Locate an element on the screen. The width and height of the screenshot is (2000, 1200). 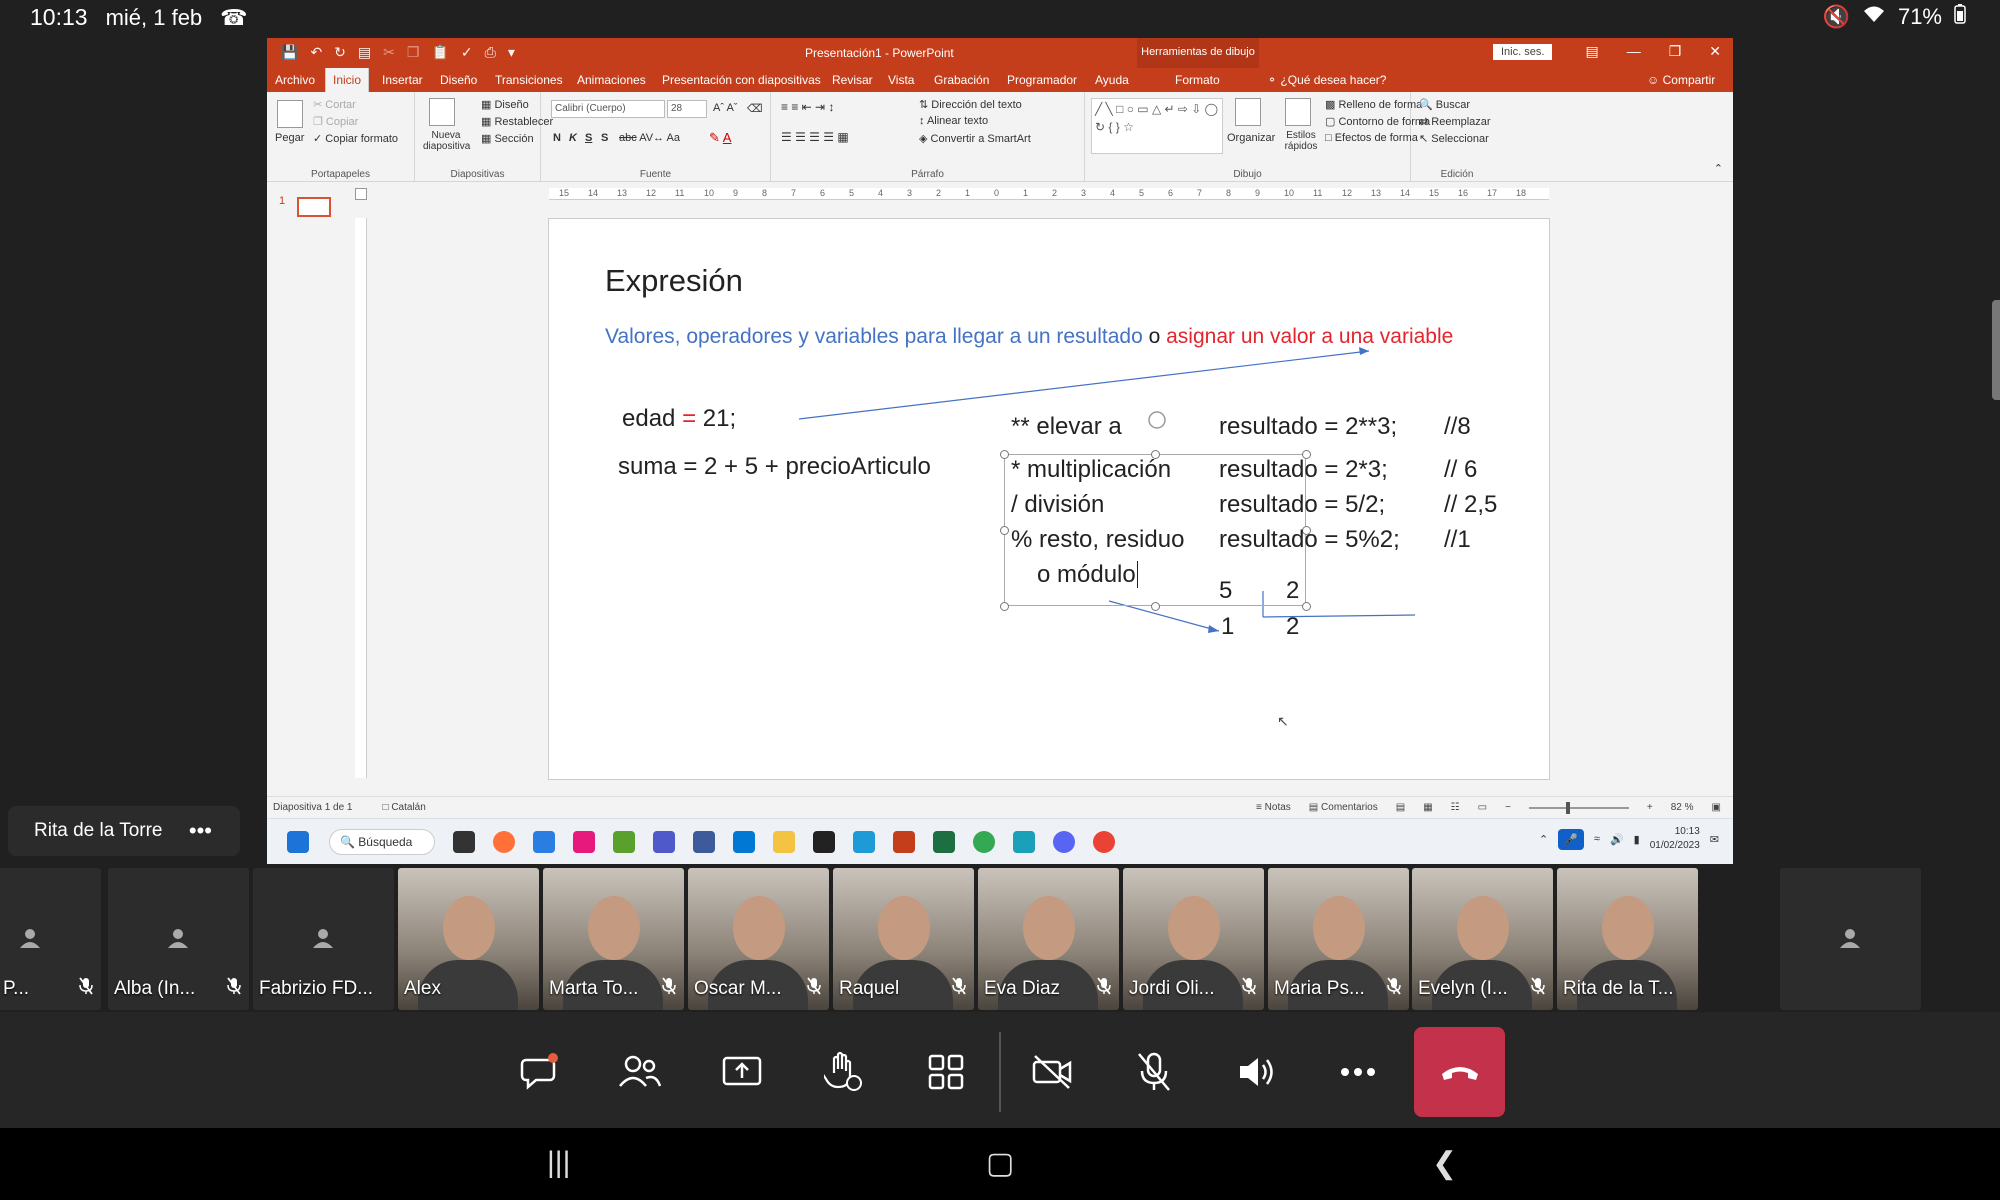
copy-icon: ❐ is located at coordinates (413, 52).